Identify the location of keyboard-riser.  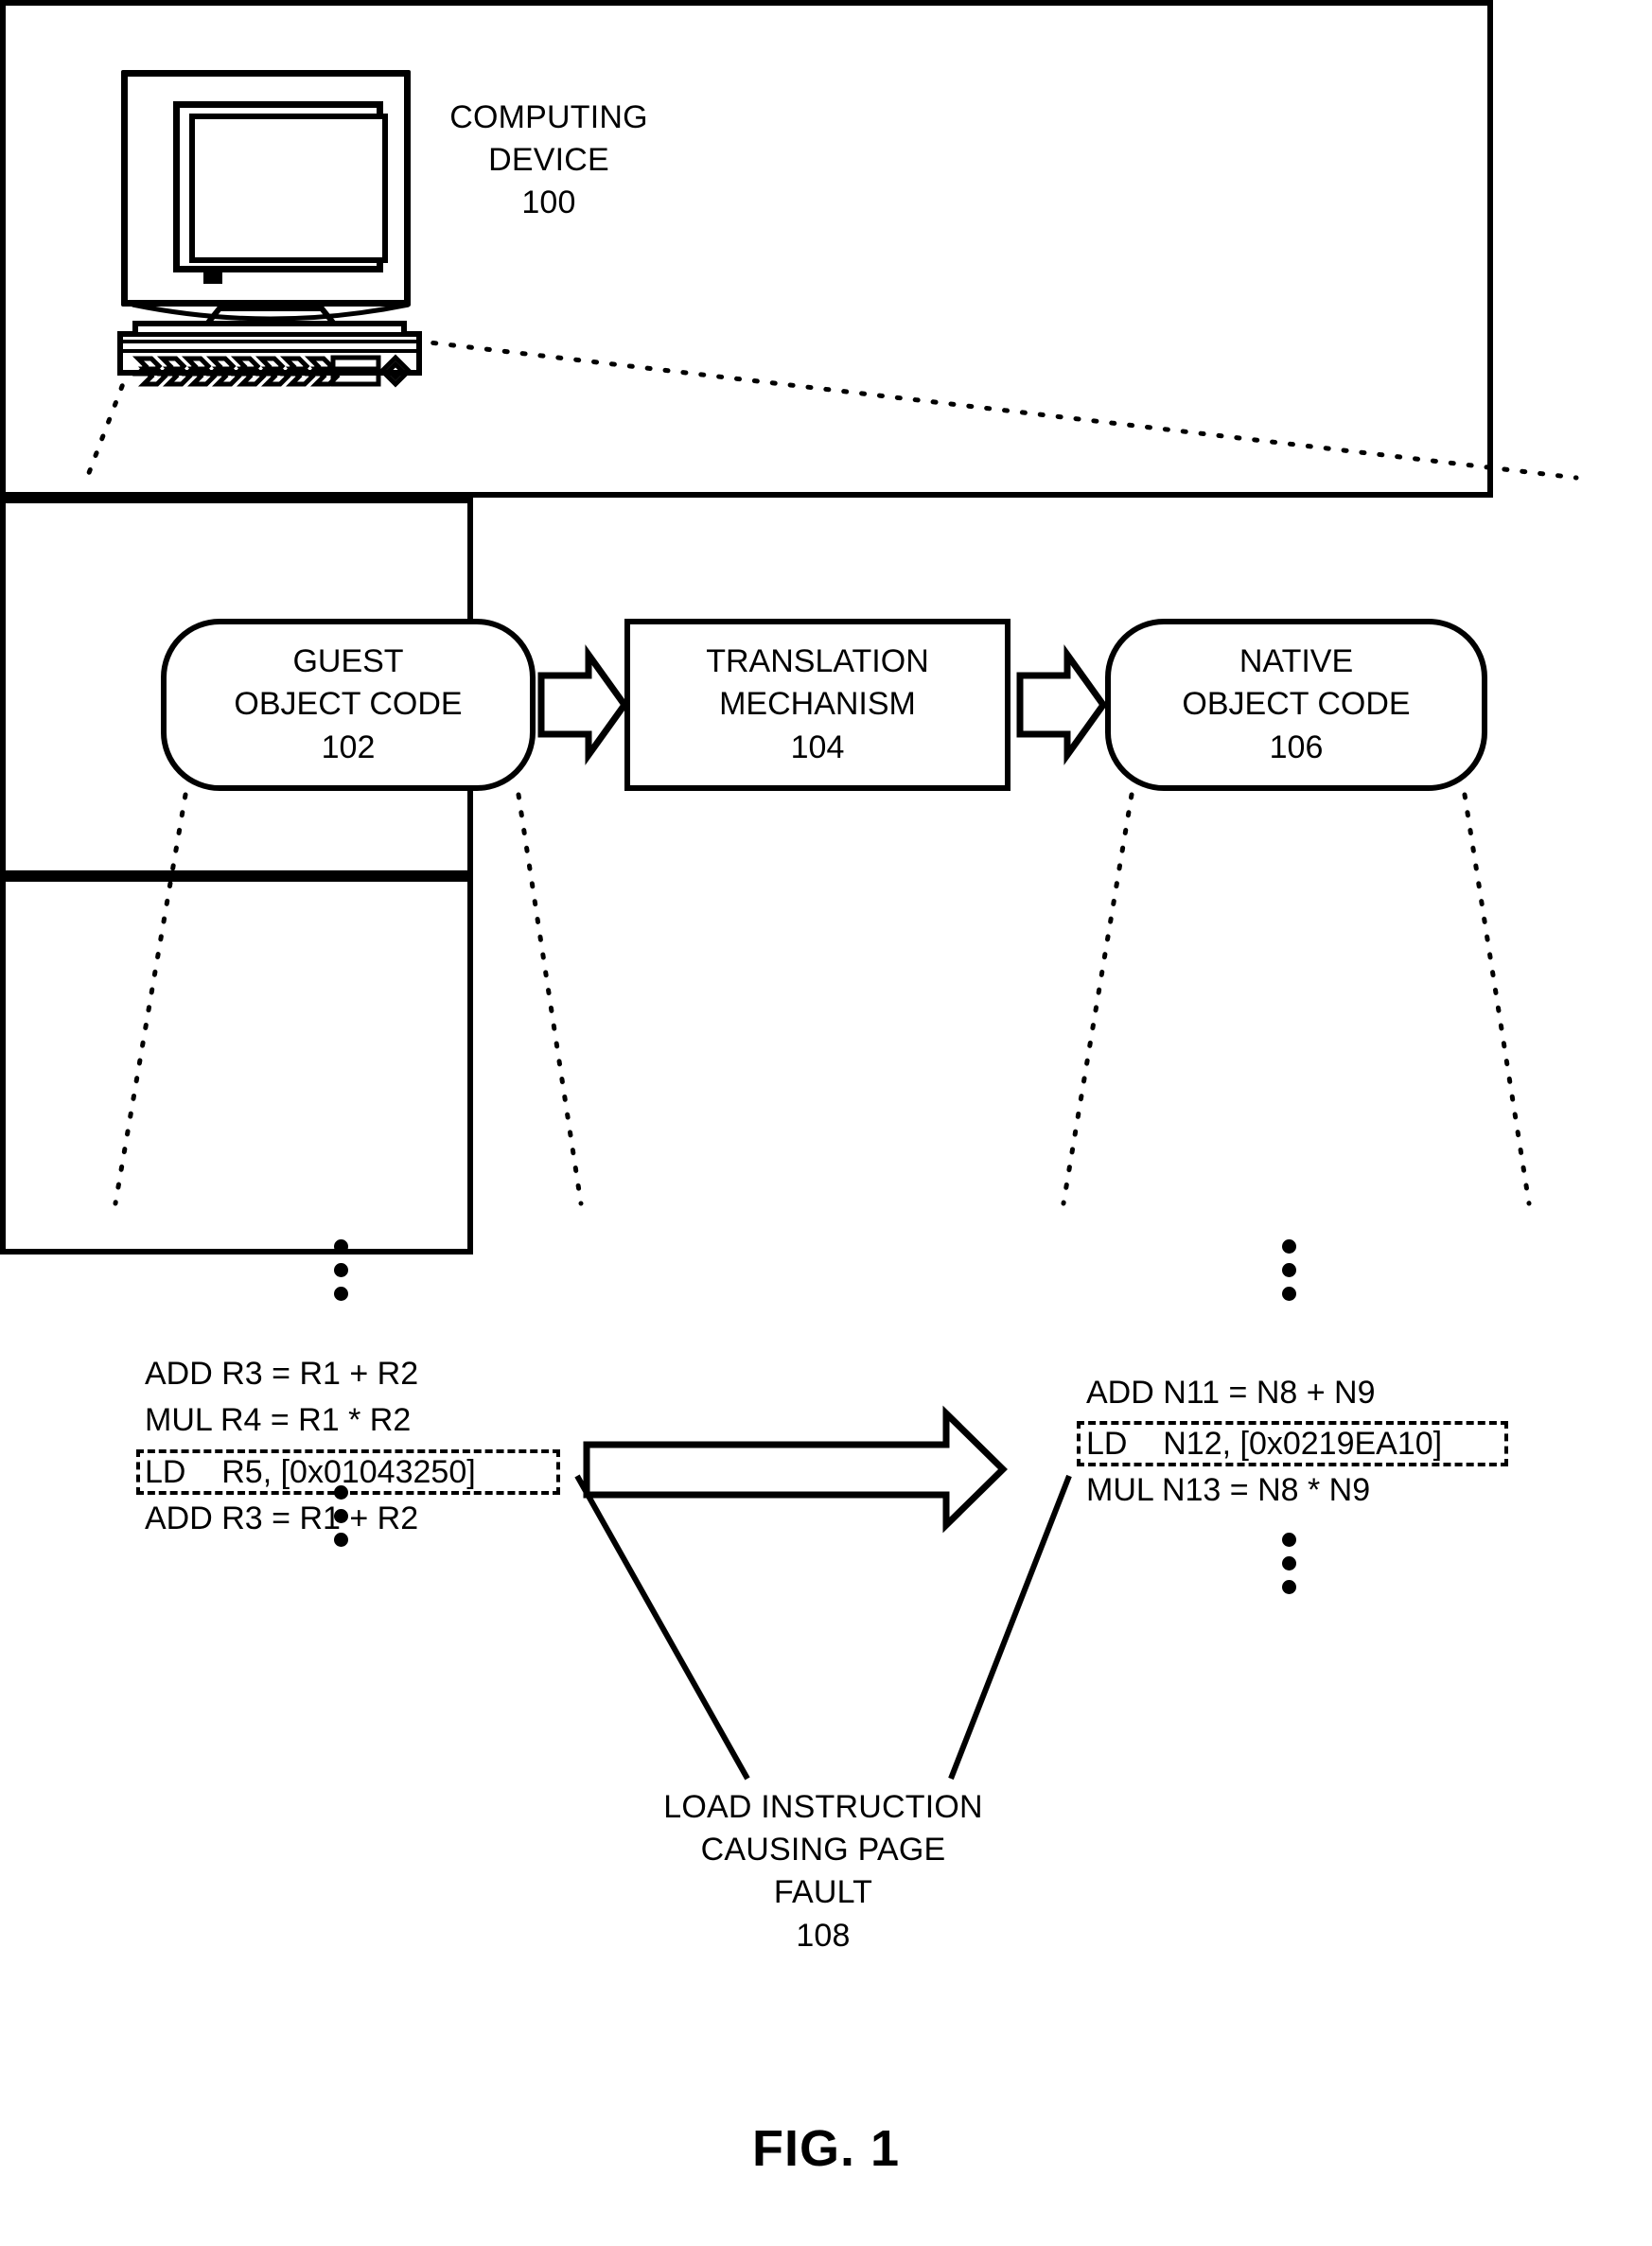
(269, 326).